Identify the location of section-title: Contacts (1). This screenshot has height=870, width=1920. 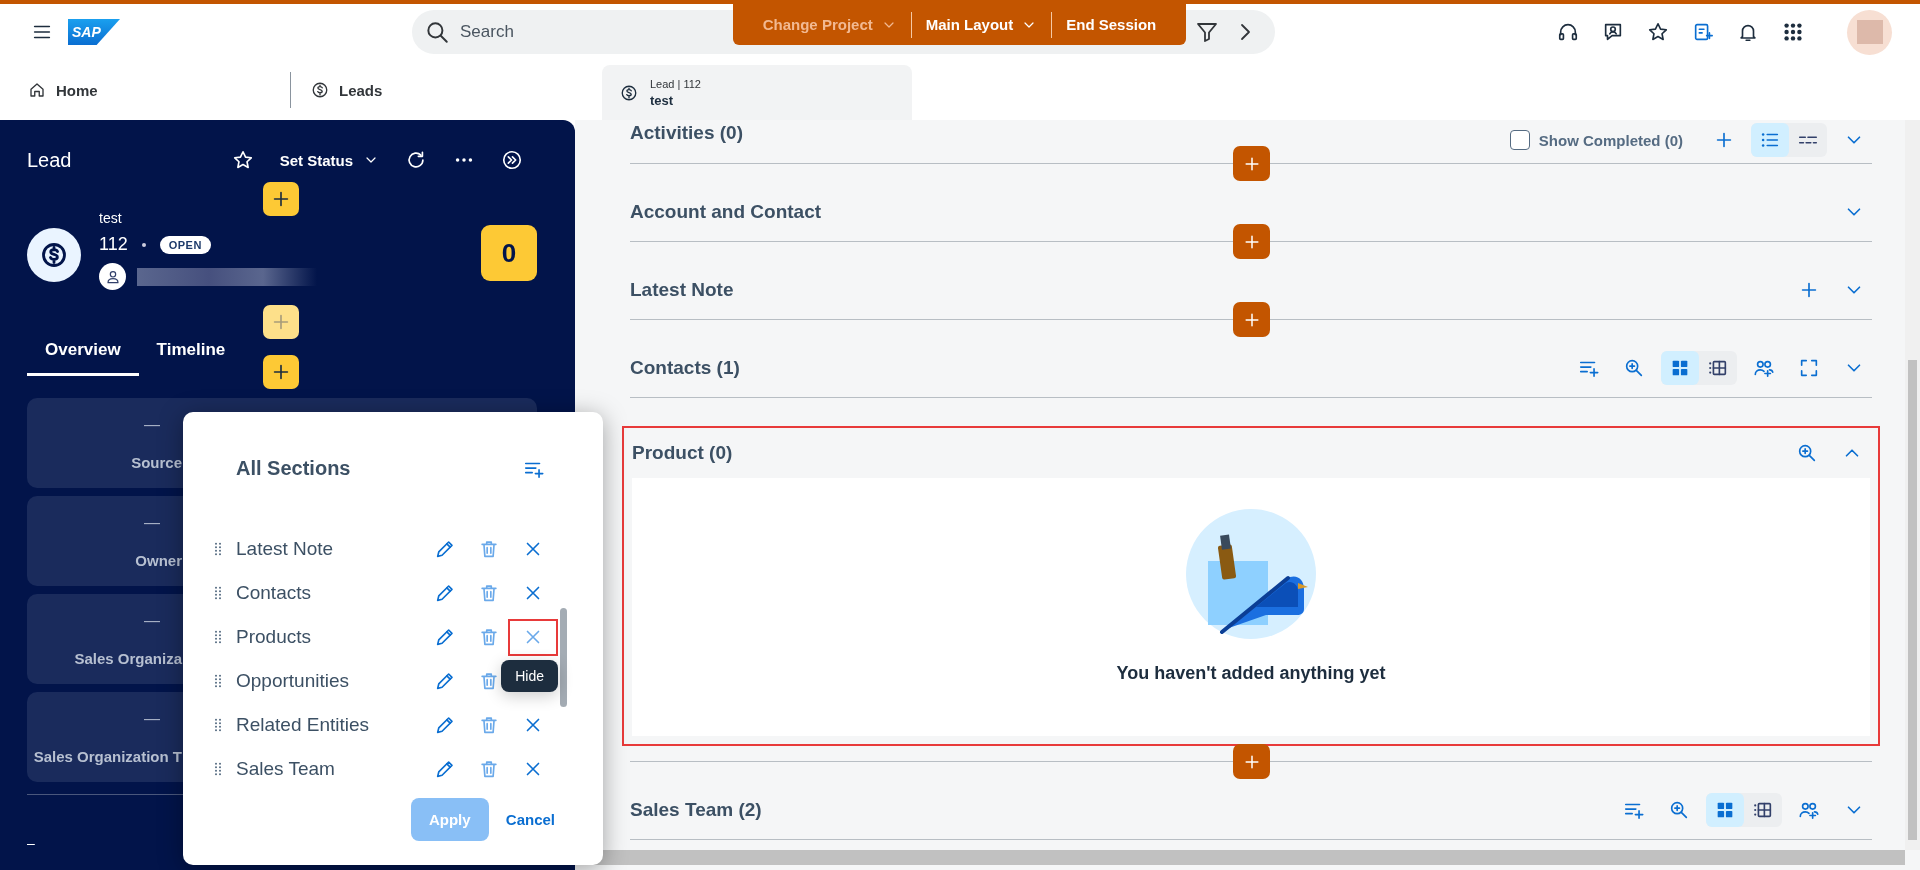
(685, 367).